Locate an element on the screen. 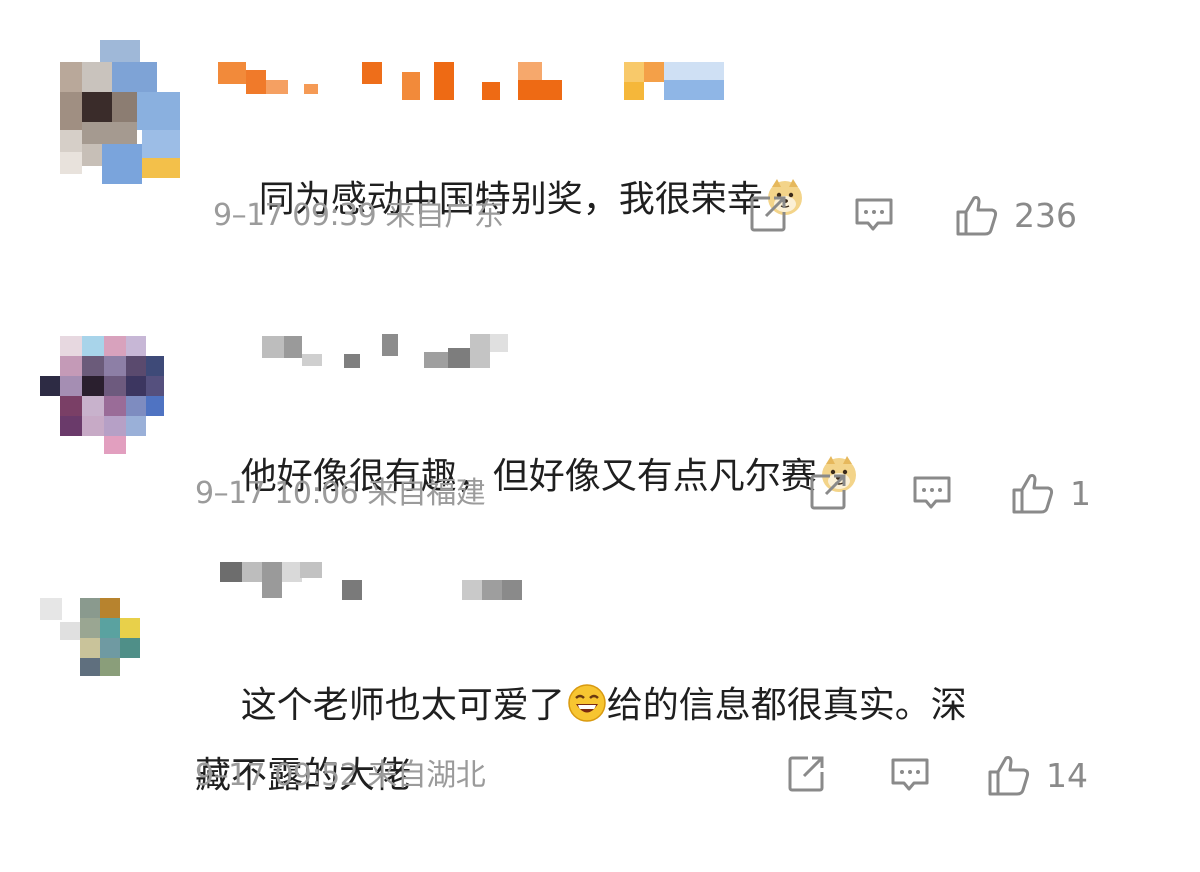 This screenshot has width=1200, height=872. comment-meta: 9–17 09:39 来自广东 is located at coordinates (358, 216).